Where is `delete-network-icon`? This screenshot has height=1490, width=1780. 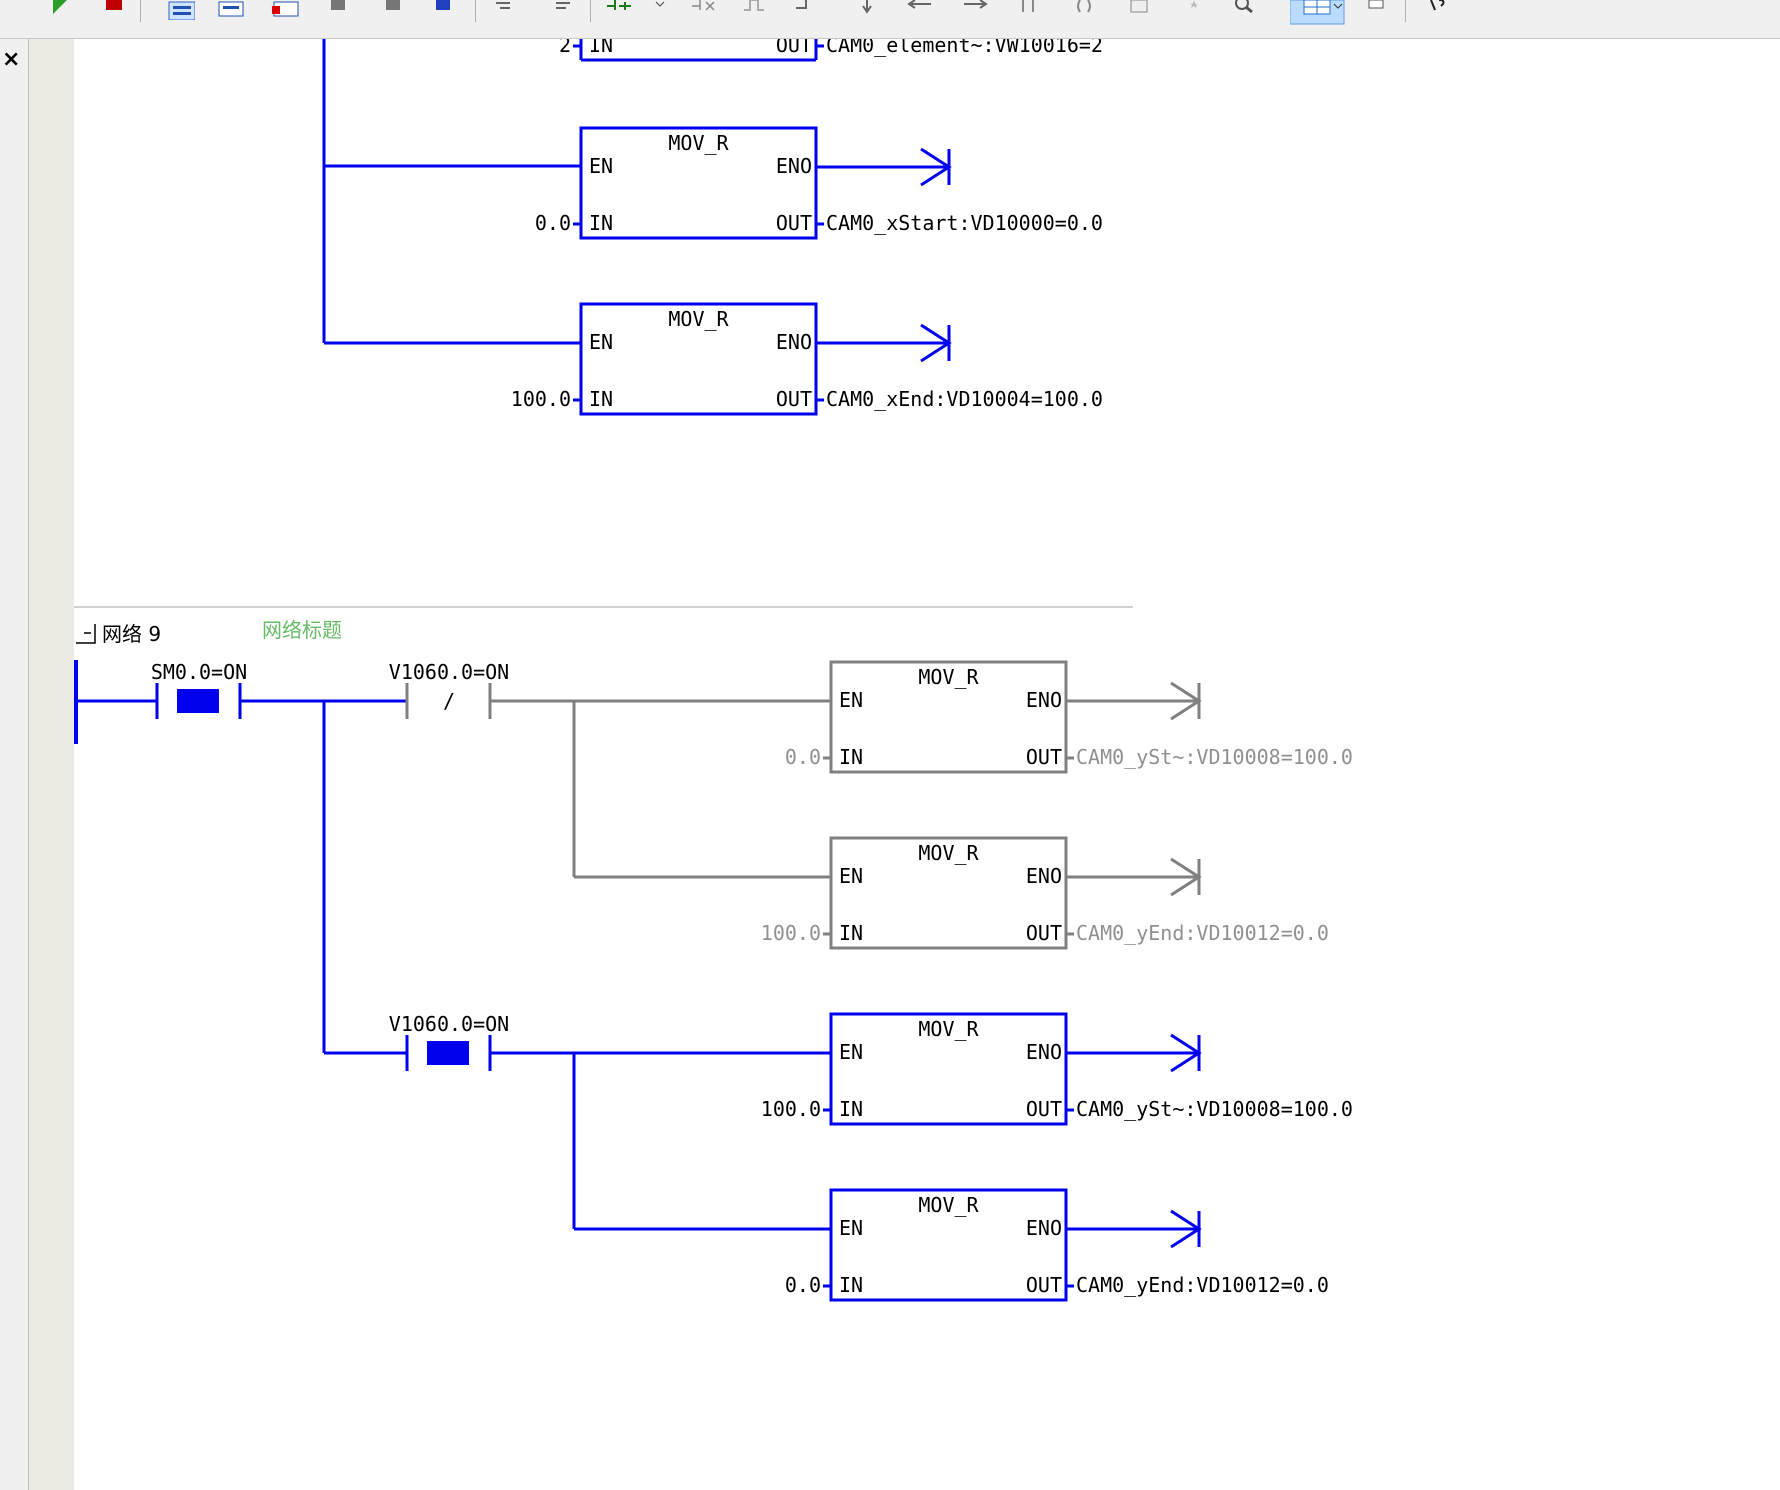 delete-network-icon is located at coordinates (230, 10).